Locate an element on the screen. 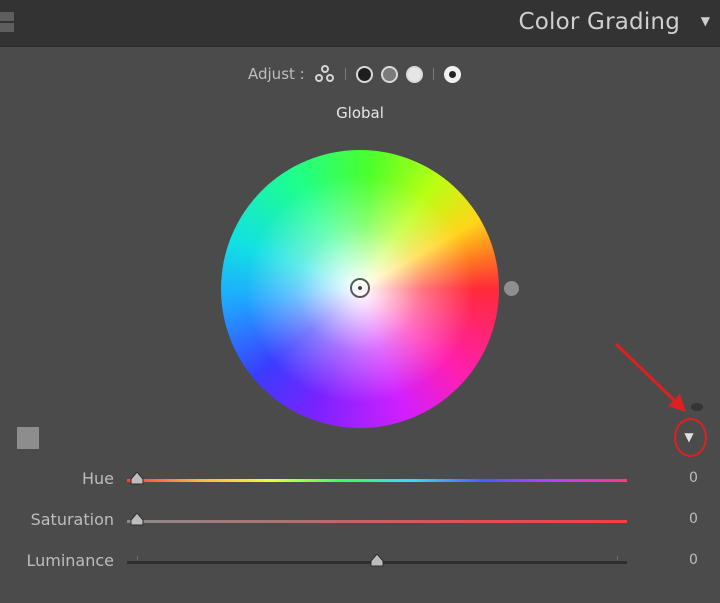 The width and height of the screenshot is (720, 603). saturation-slider-row: Saturation 0 is located at coordinates (360, 521).